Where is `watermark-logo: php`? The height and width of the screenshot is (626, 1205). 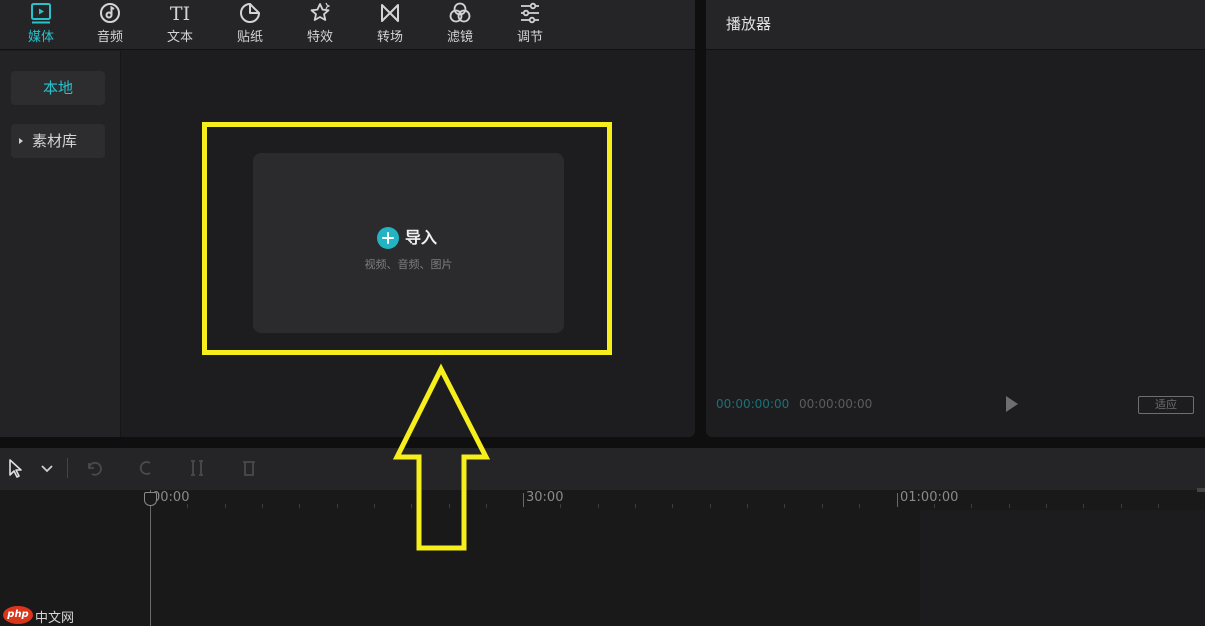
watermark-logo: php is located at coordinates (18, 615).